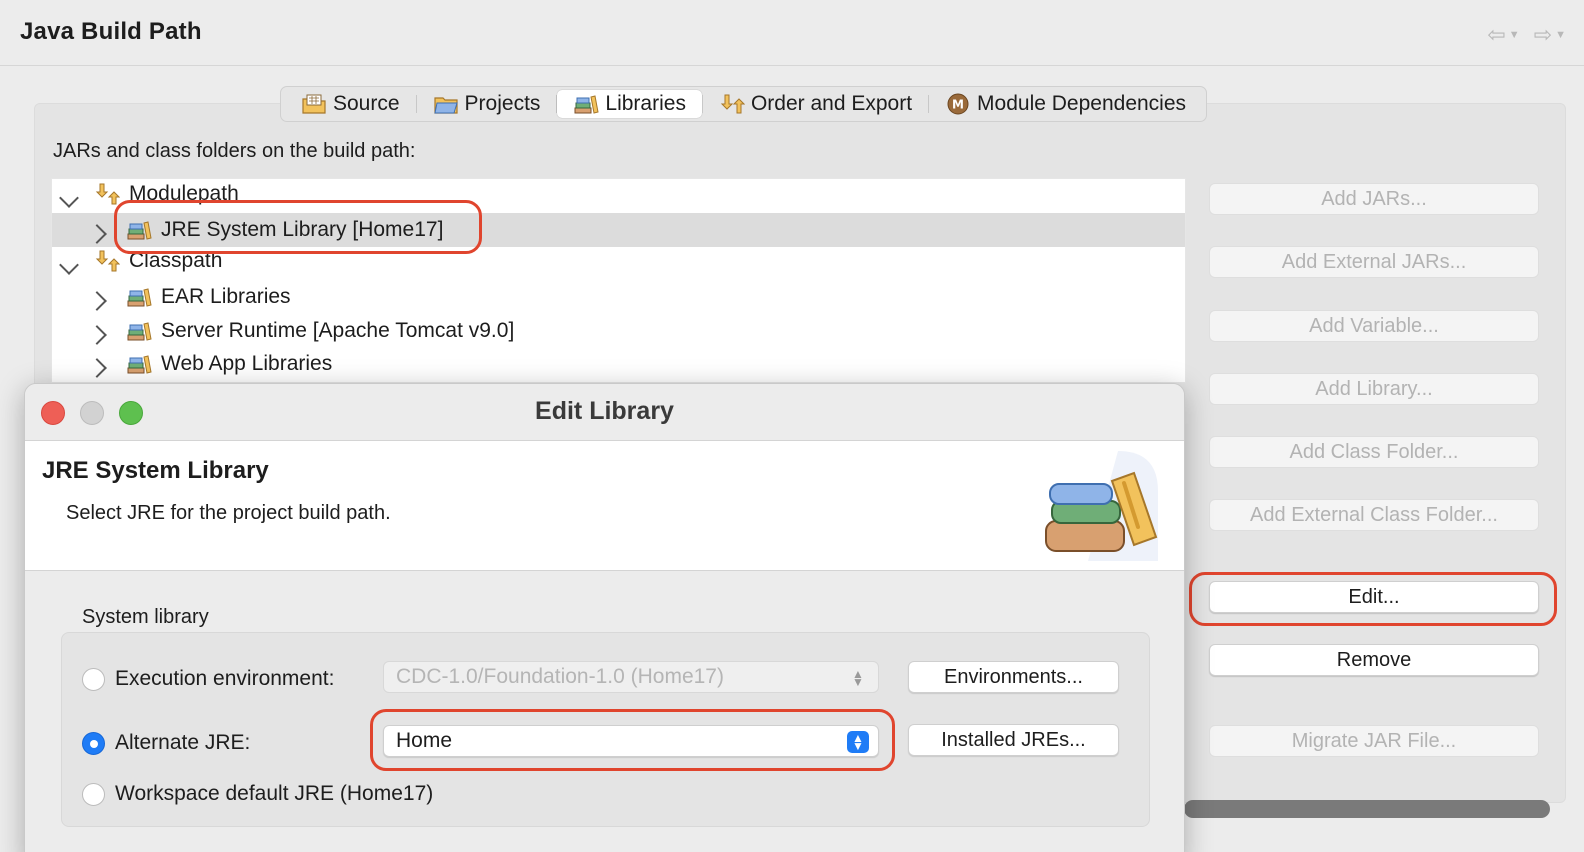 The image size is (1584, 852). What do you see at coordinates (1101, 506) in the screenshot?
I see `library-books-icon` at bounding box center [1101, 506].